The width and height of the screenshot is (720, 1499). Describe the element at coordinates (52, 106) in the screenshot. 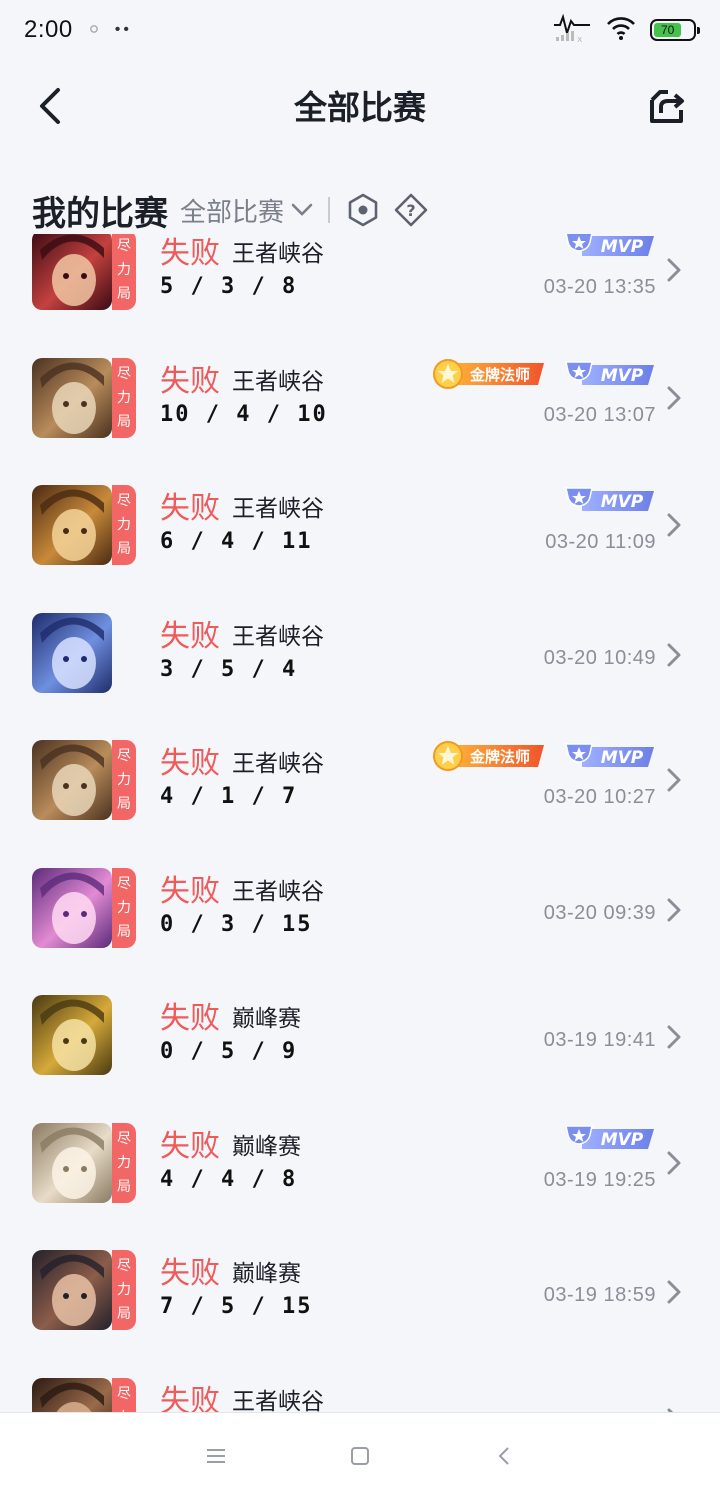

I see `back-arrow-icon` at that location.